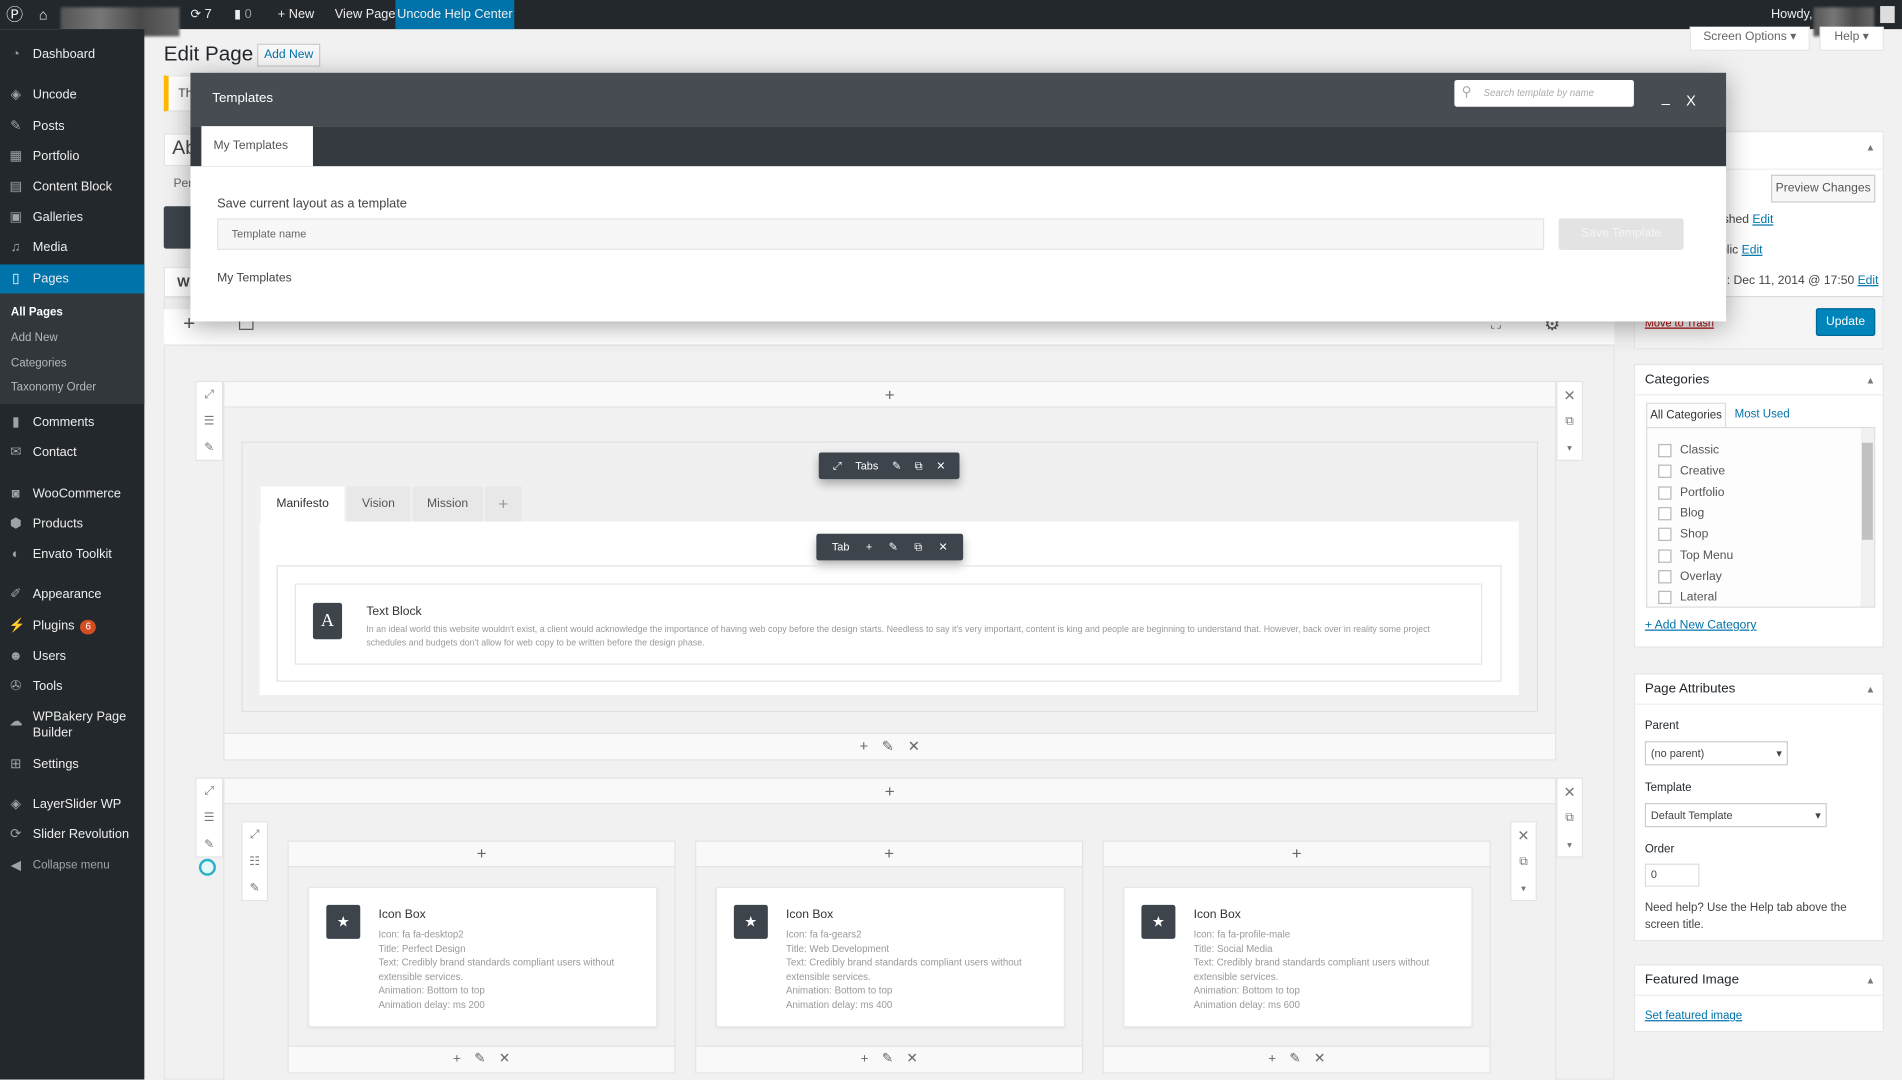 Image resolution: width=1902 pixels, height=1080 pixels. Describe the element at coordinates (72, 524) in the screenshot. I see `sidebar-item-products: ⬢ Products` at that location.